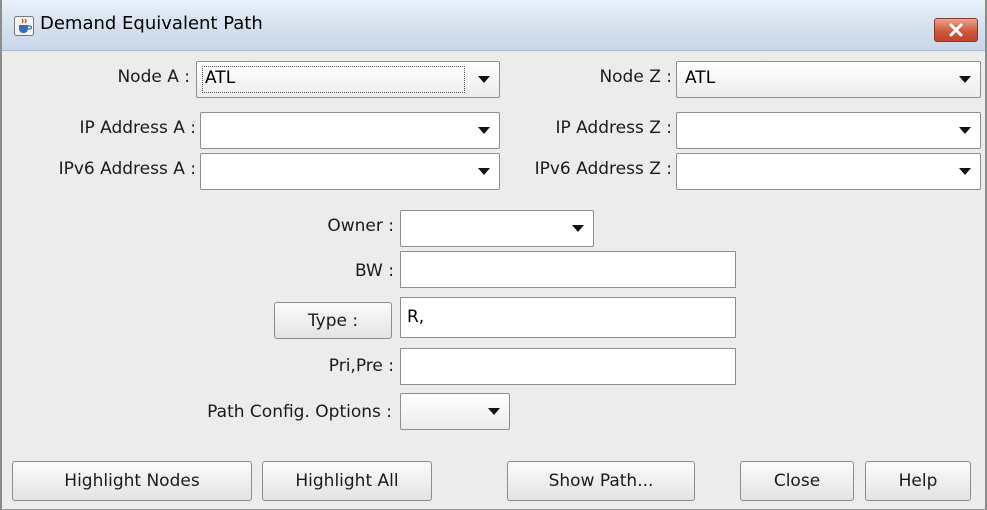 Image resolution: width=987 pixels, height=510 pixels. Describe the element at coordinates (497, 228) in the screenshot. I see `owner-combo` at that location.